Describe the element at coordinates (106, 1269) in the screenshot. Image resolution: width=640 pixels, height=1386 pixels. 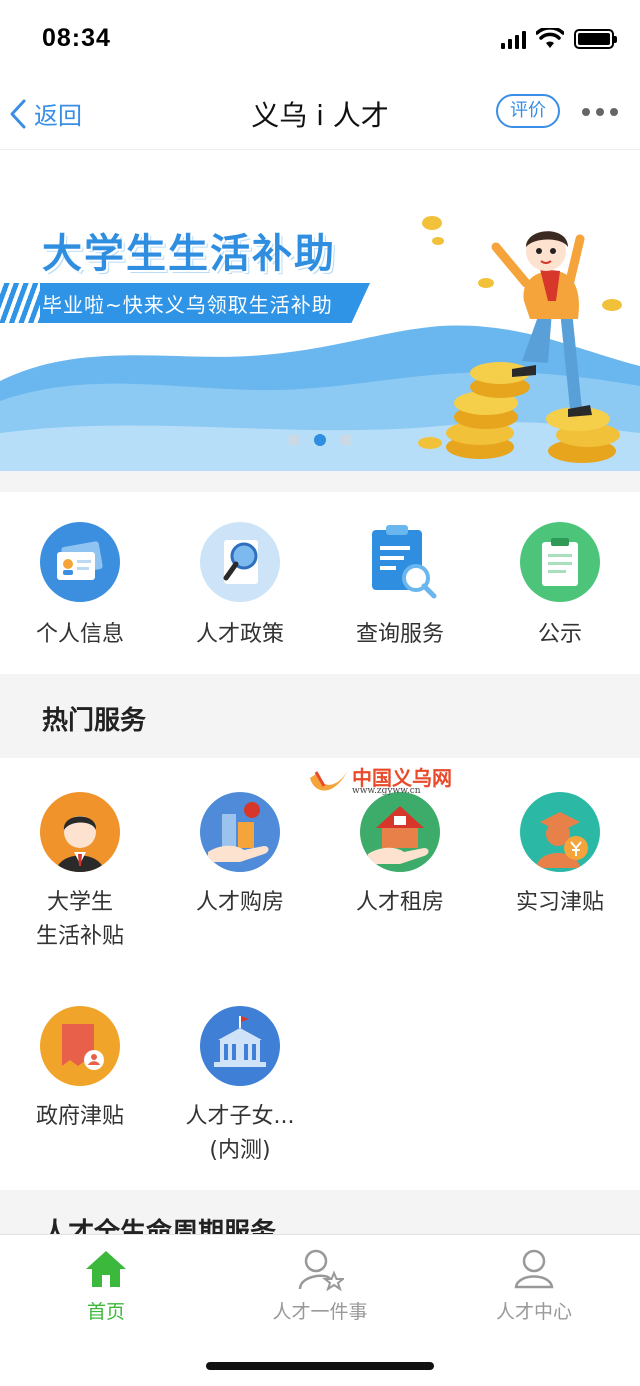
I see `home-icon` at that location.